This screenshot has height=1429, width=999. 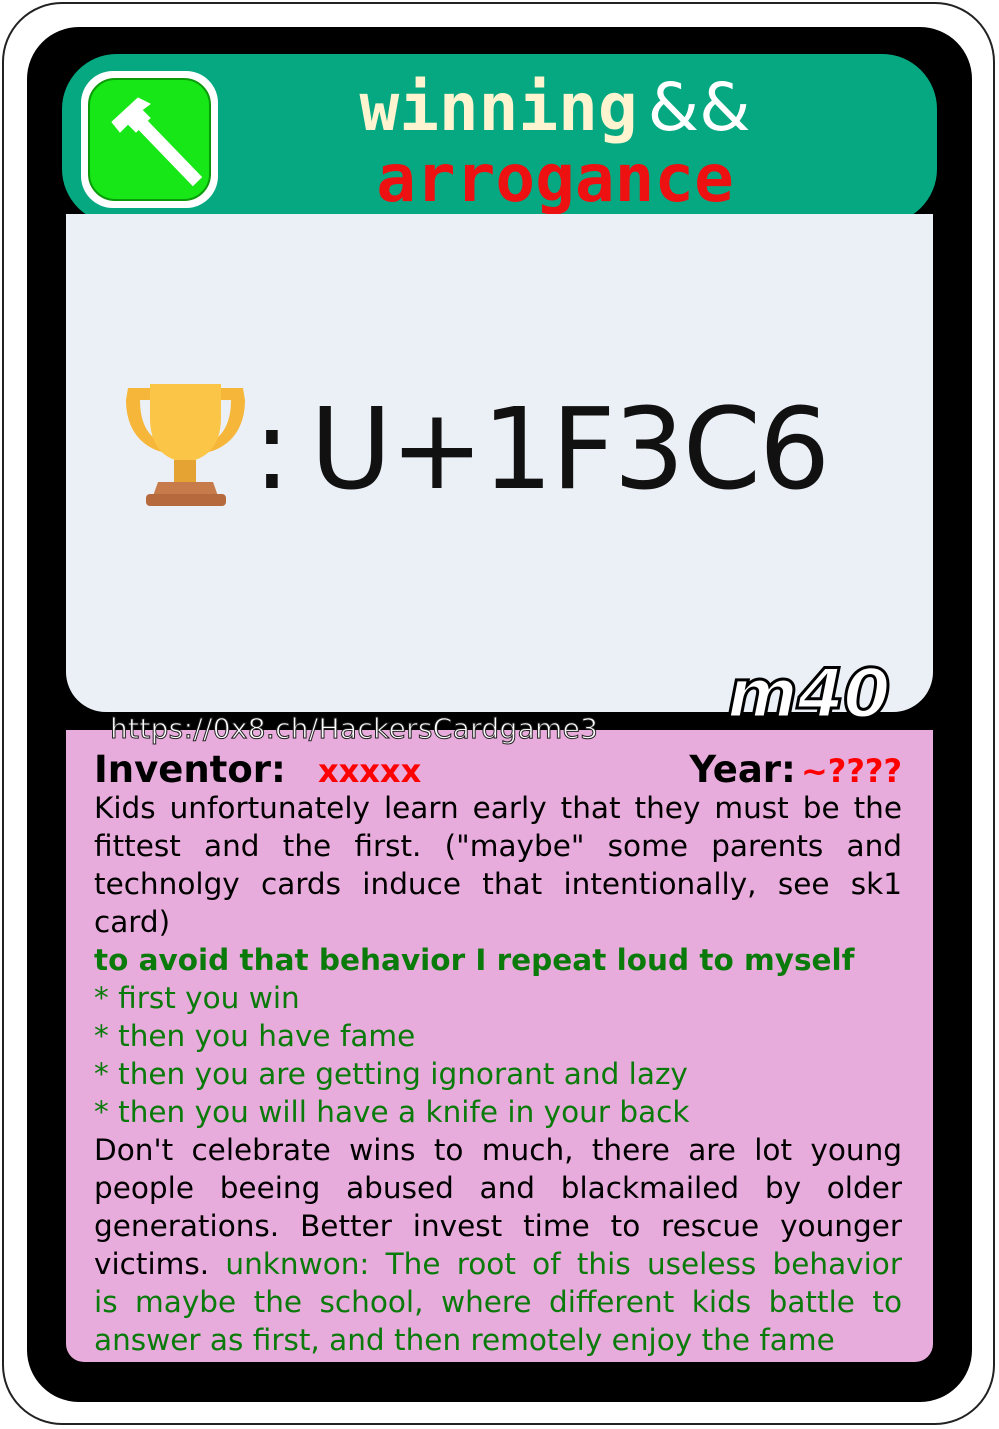 I want to click on advice-list-item: * first you win, so click(x=197, y=998).